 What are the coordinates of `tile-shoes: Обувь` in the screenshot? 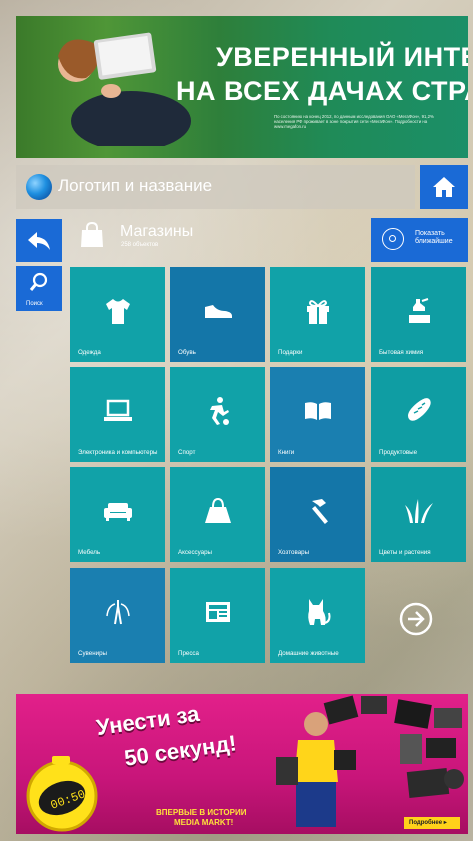 It's located at (217, 314).